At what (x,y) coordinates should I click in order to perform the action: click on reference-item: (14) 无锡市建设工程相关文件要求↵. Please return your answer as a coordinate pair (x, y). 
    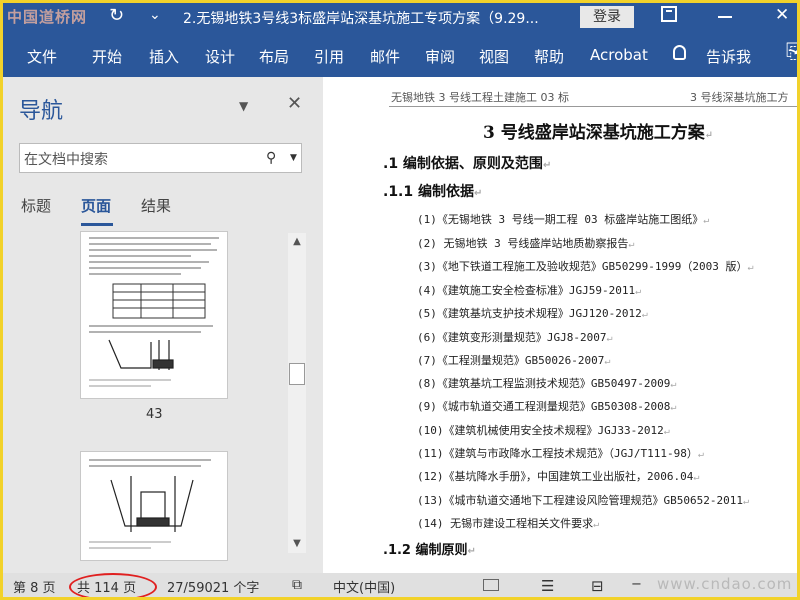
    Looking at the image, I should click on (508, 523).